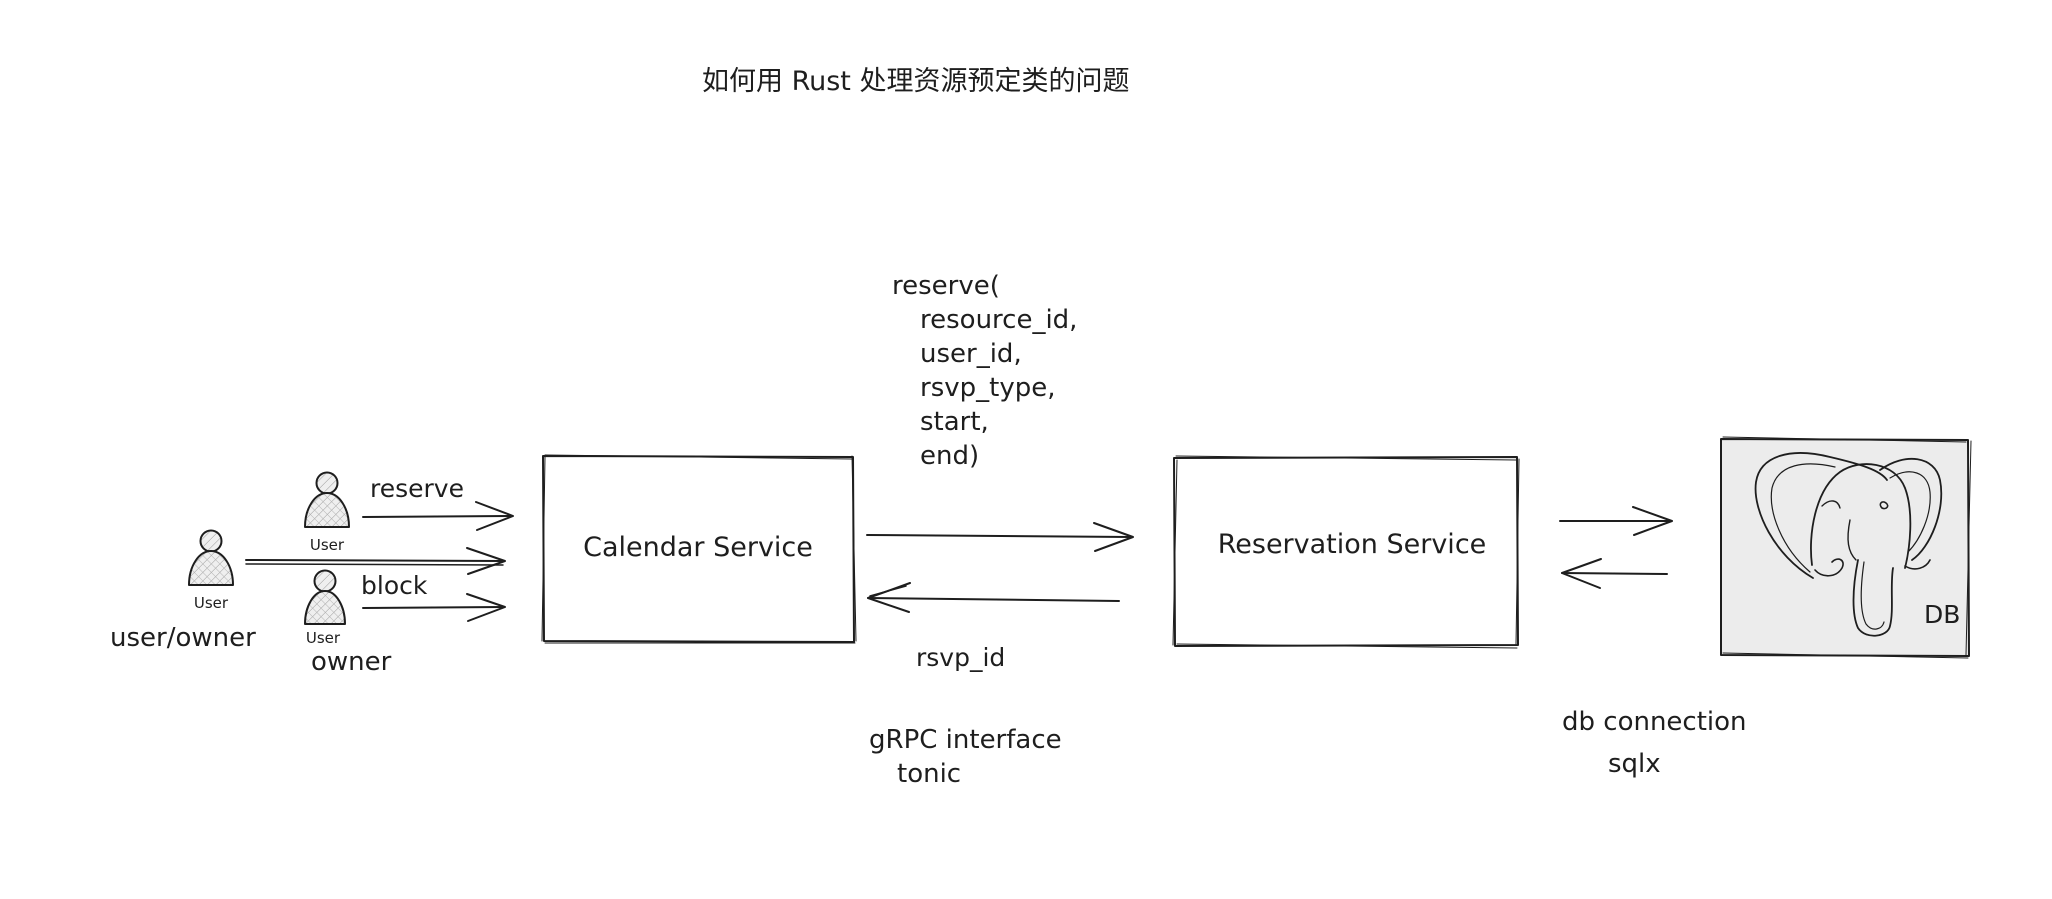 This screenshot has width=2052, height=899. What do you see at coordinates (954, 422) in the screenshot?
I see `call-signature-line: start,` at bounding box center [954, 422].